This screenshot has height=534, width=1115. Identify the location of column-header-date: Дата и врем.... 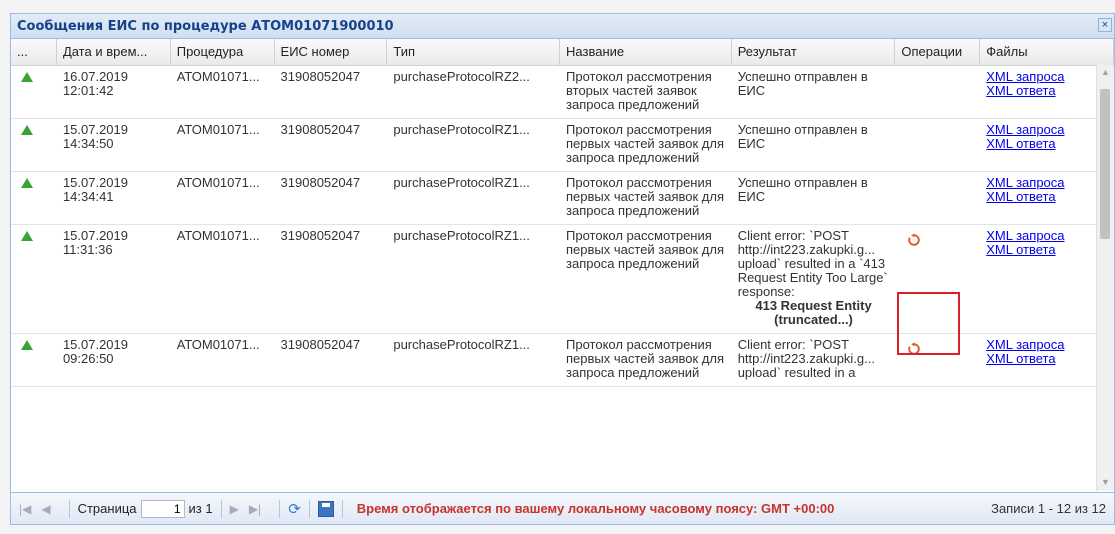
(114, 52).